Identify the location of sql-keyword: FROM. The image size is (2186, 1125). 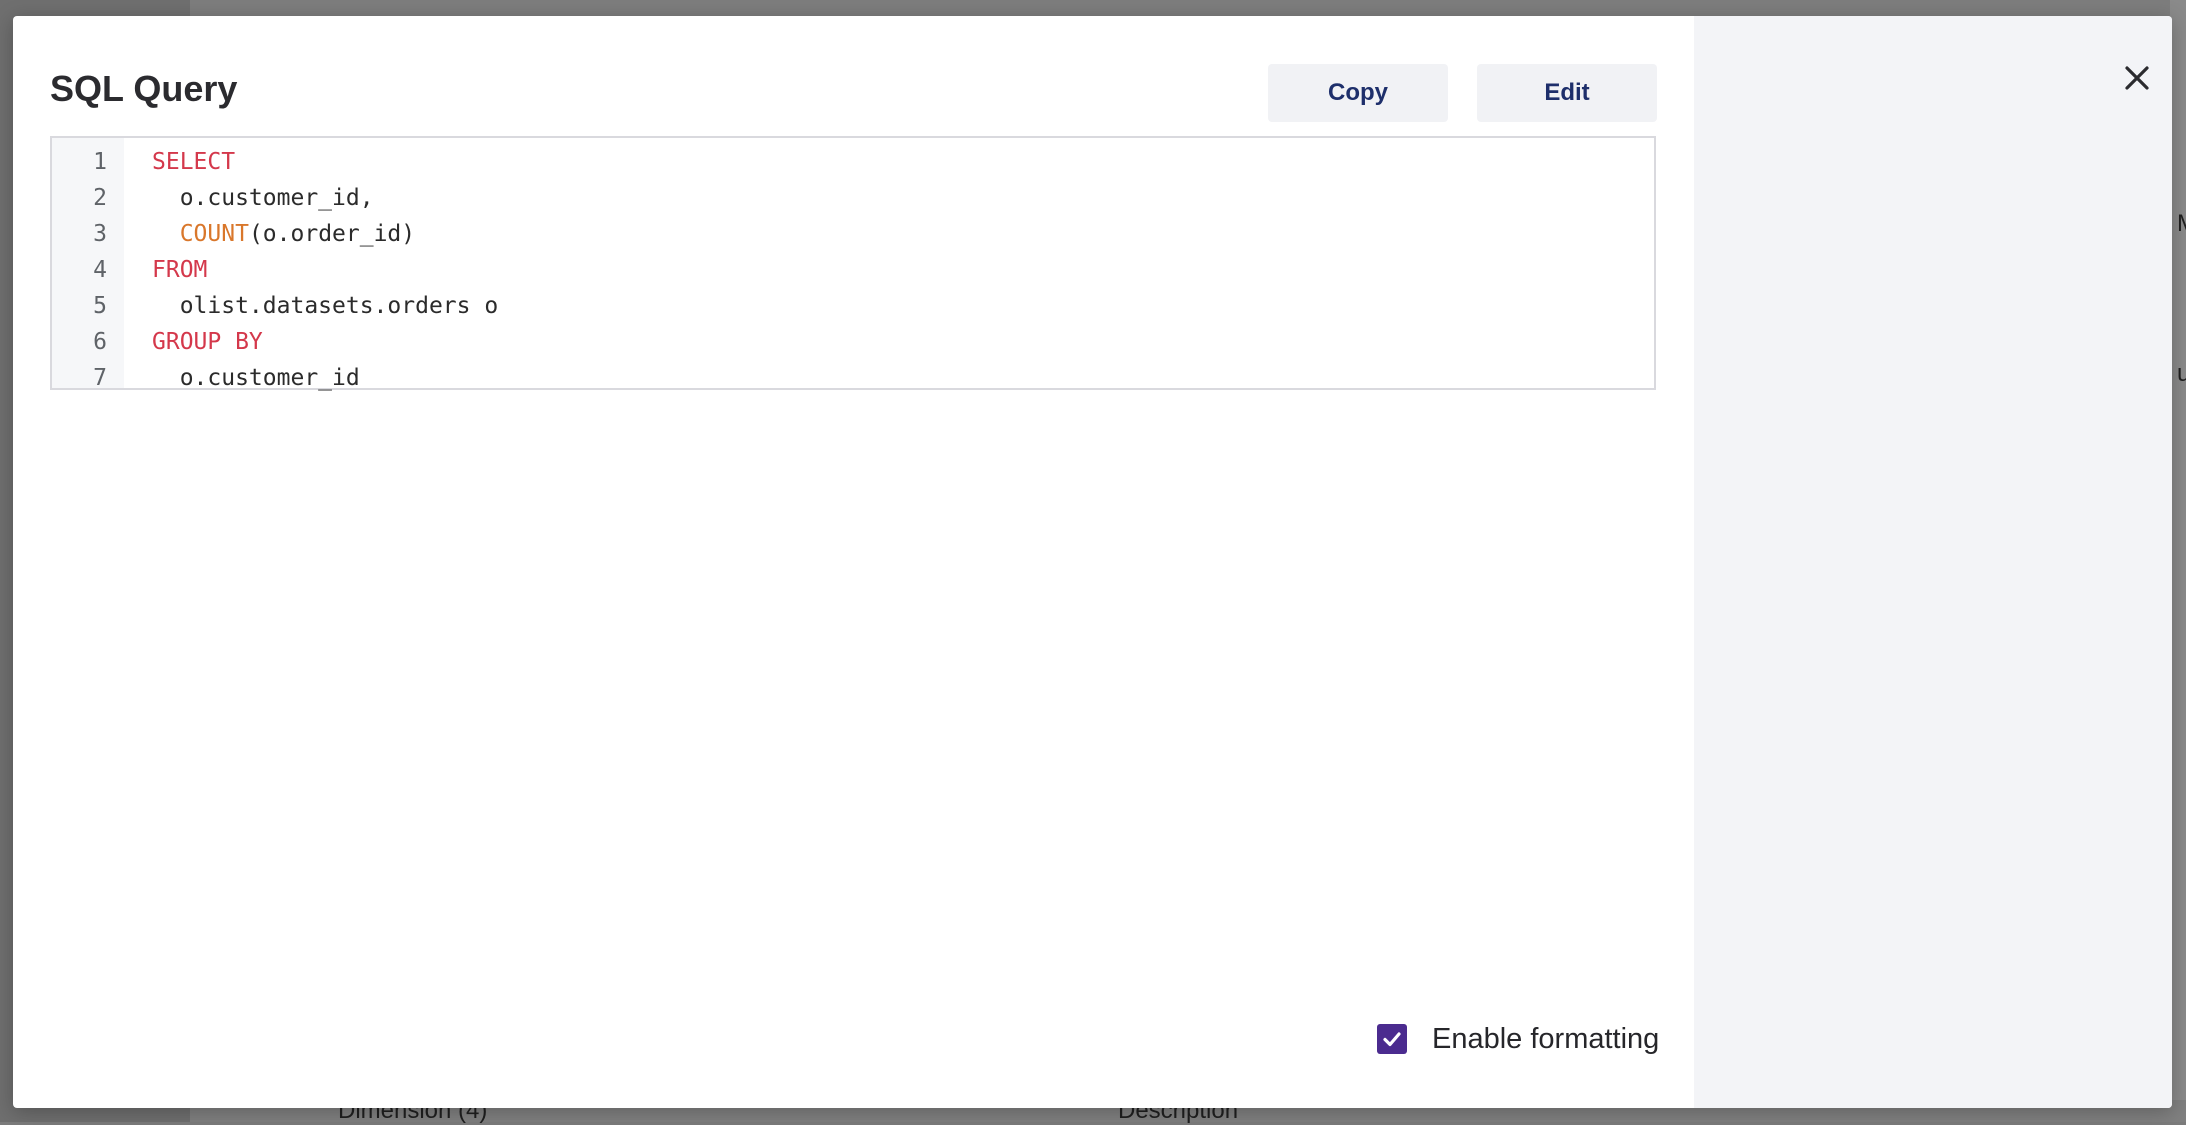
(180, 270).